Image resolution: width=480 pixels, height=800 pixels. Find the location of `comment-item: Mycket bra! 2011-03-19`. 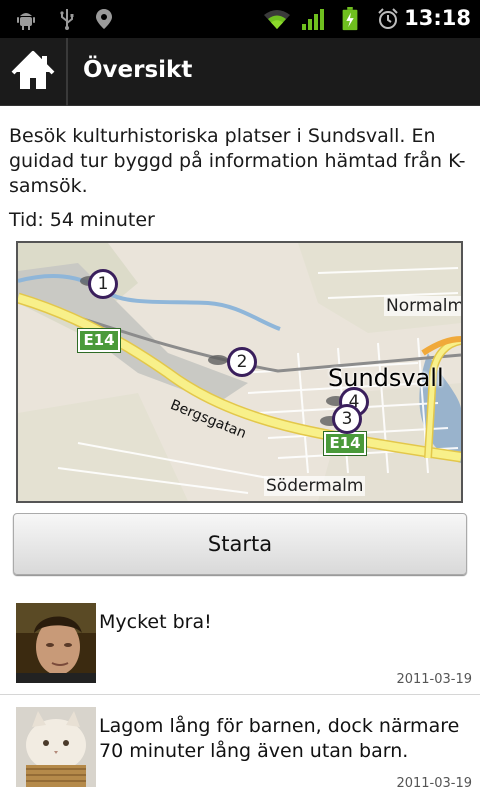

comment-item: Mycket bra! 2011-03-19 is located at coordinates (240, 649).